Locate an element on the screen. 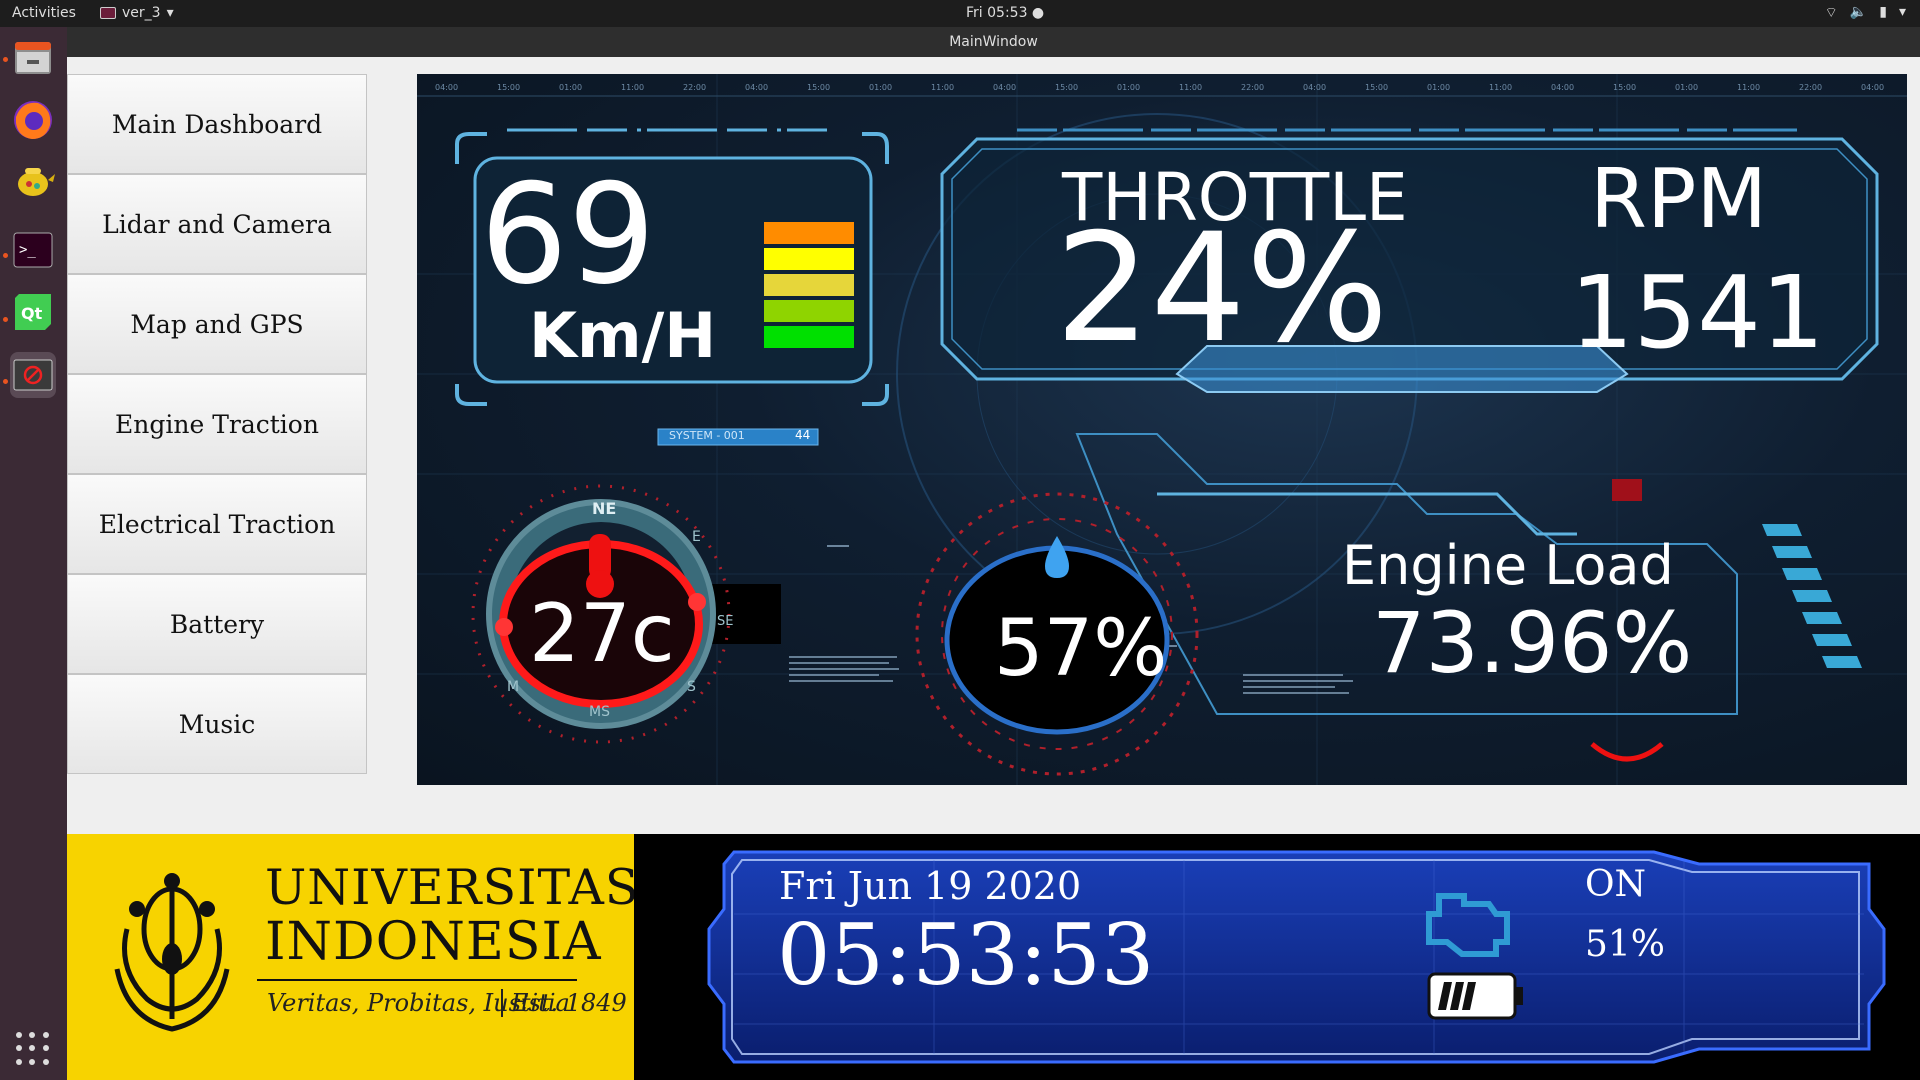 This screenshot has width=1920, height=1080. volume-icon: 🔈 is located at coordinates (1858, 12).